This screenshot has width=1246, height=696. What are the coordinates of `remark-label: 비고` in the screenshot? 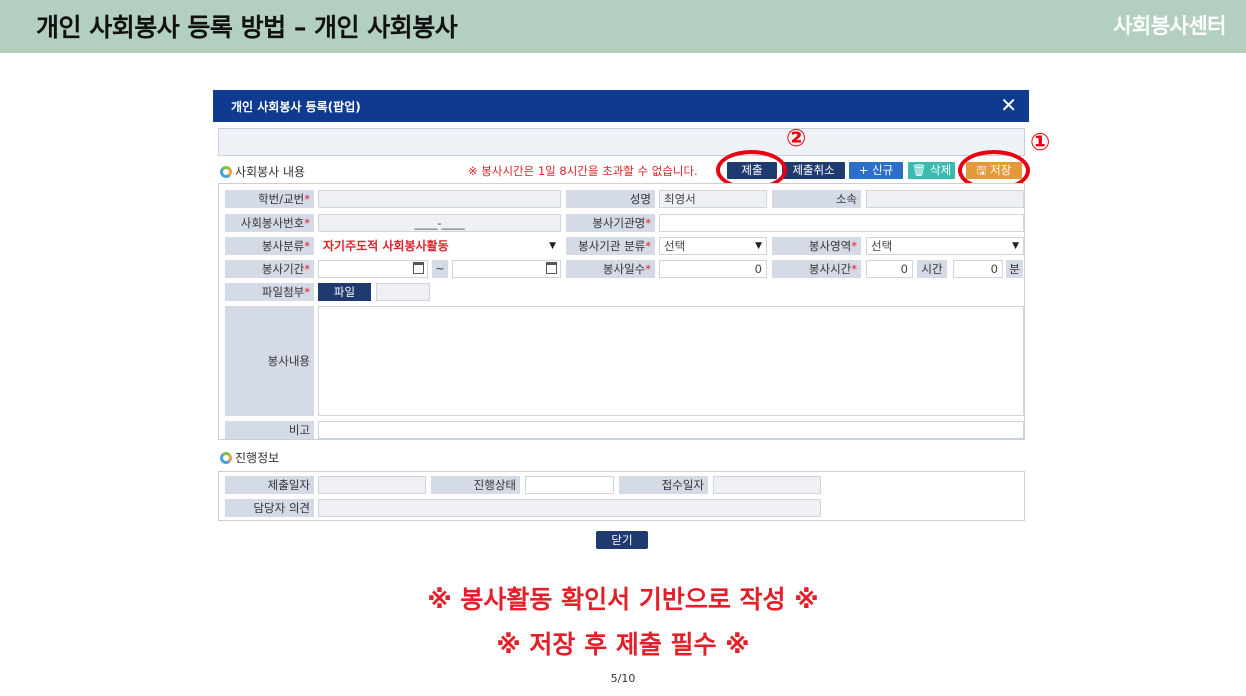 It's located at (269, 430).